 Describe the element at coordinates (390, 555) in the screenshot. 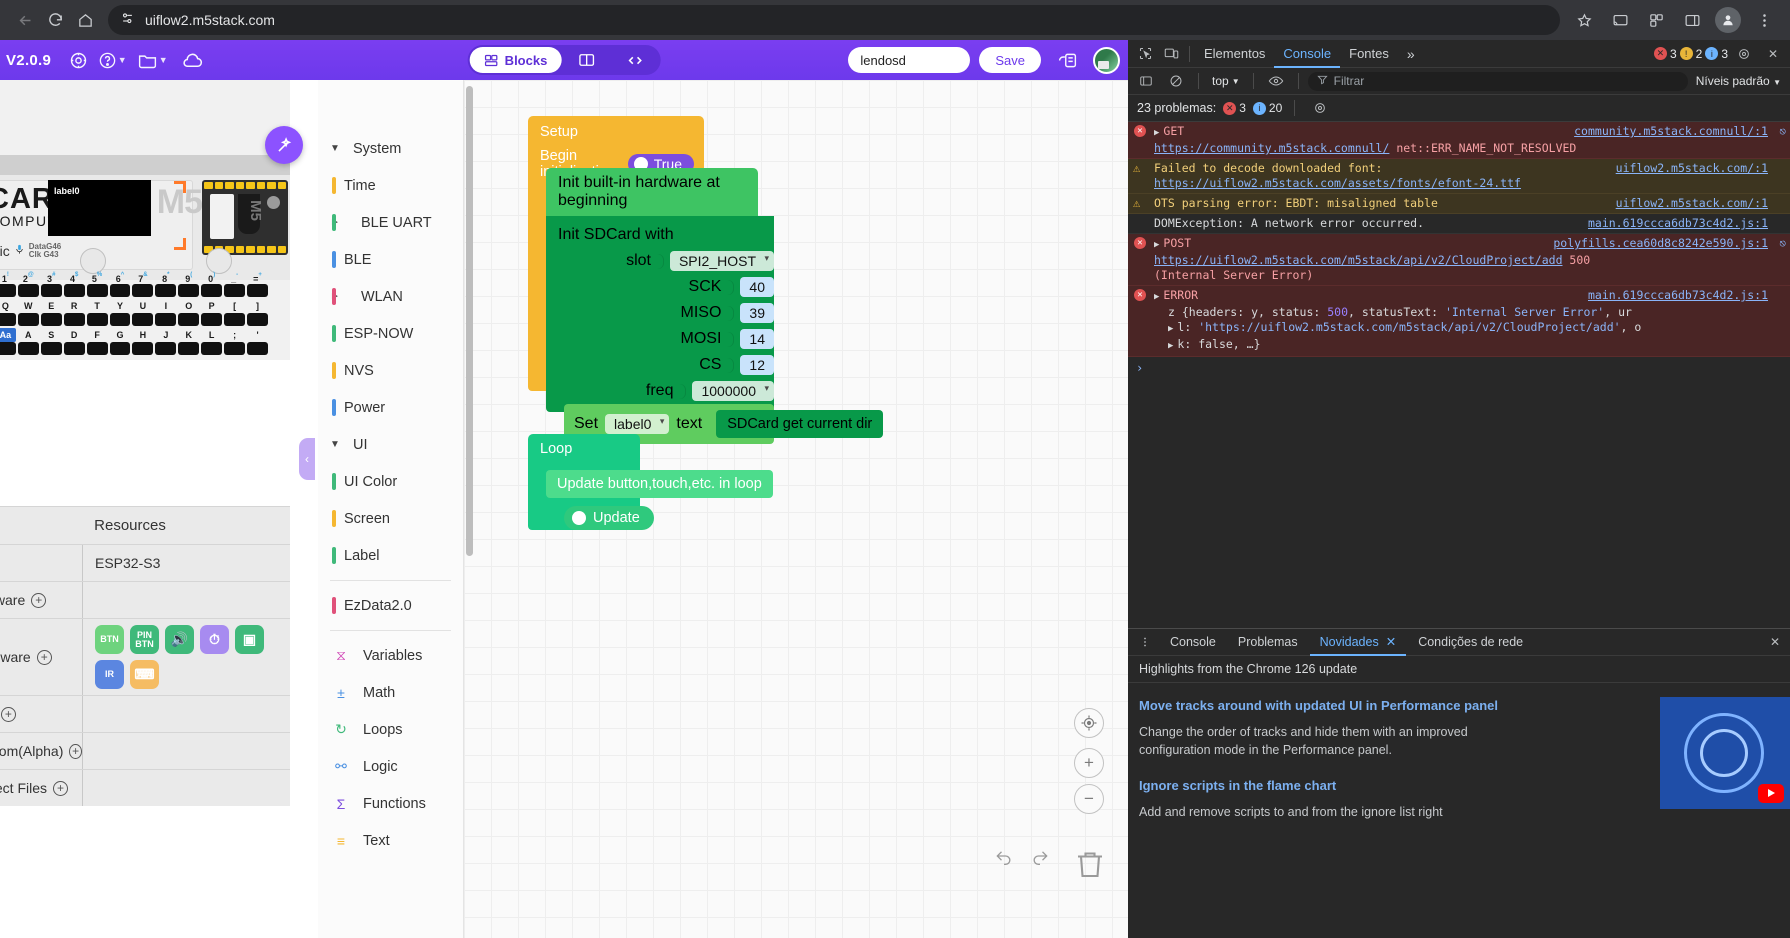

I see `toolbox-item-label: Label` at that location.